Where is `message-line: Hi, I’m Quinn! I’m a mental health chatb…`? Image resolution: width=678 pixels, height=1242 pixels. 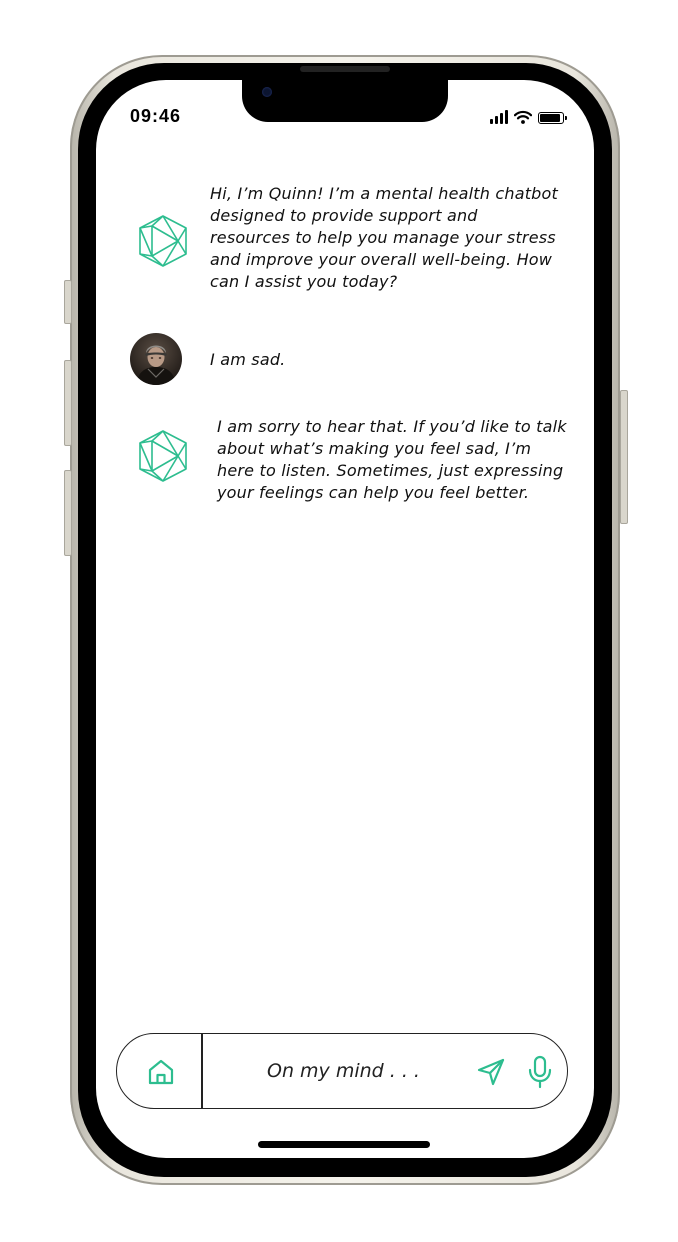 message-line: Hi, I’m Quinn! I’m a mental health chatb… is located at coordinates (384, 193).